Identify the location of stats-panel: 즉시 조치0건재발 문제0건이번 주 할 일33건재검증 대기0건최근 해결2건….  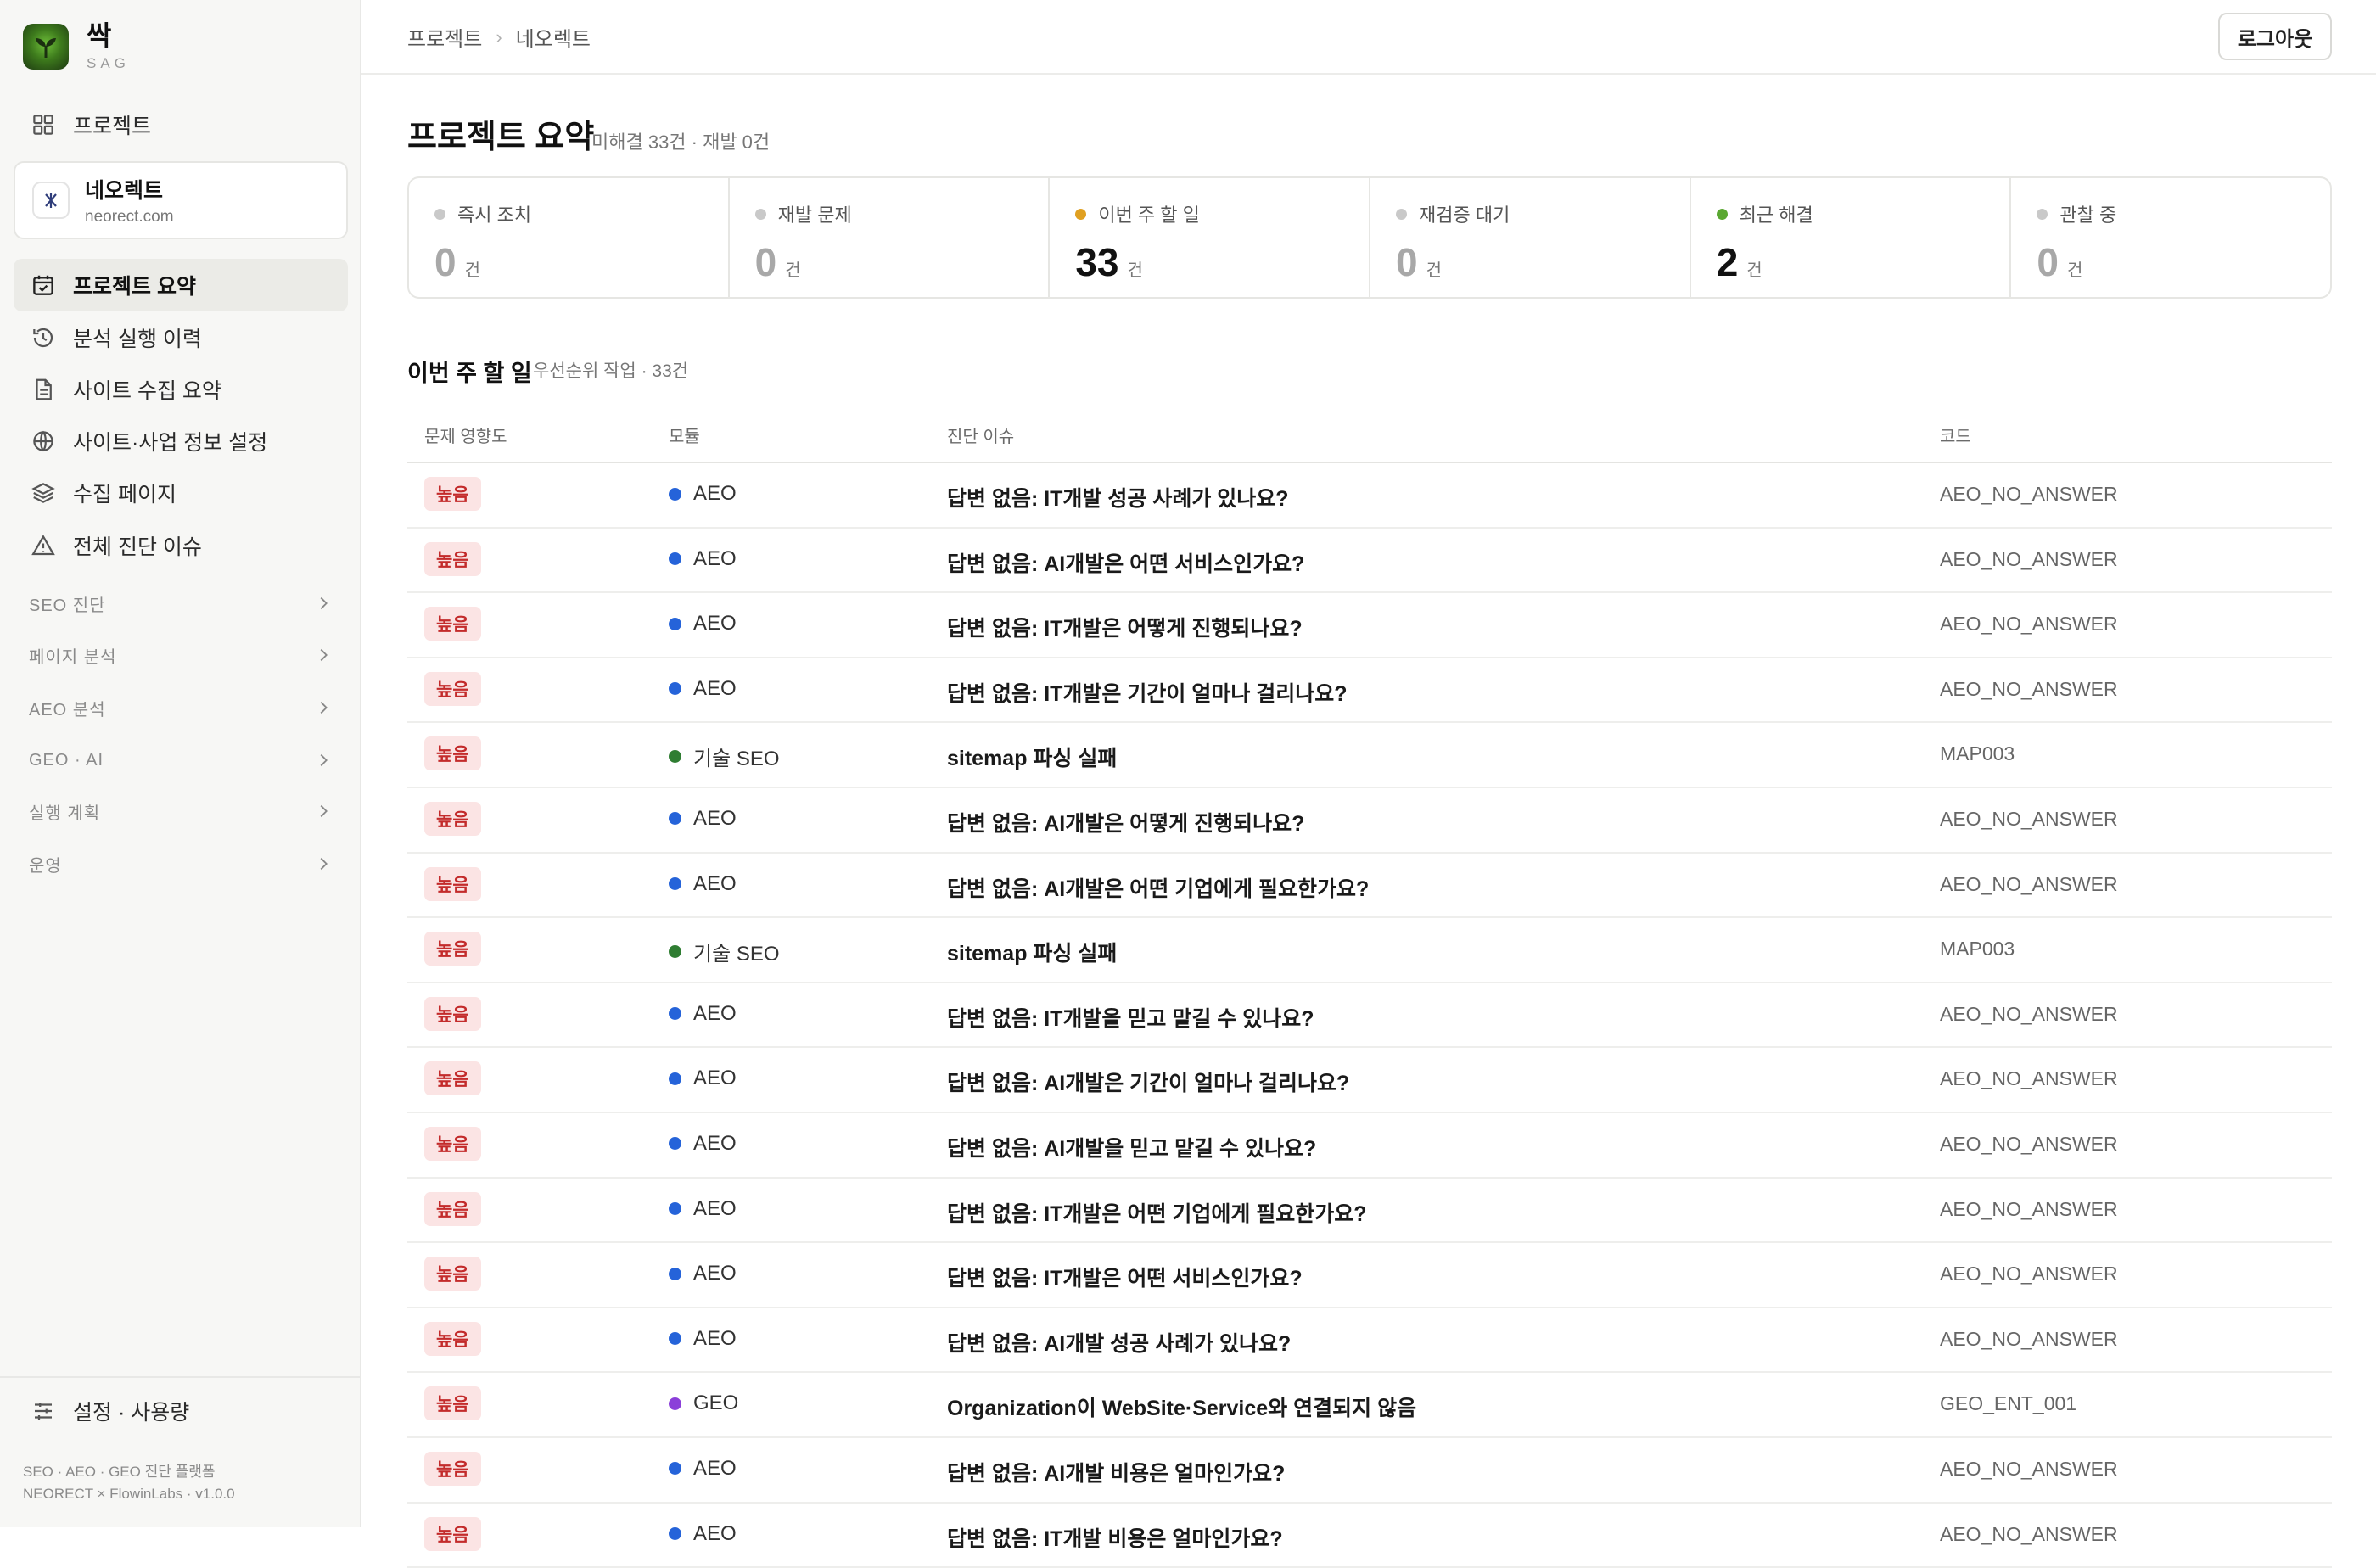
(1369, 237).